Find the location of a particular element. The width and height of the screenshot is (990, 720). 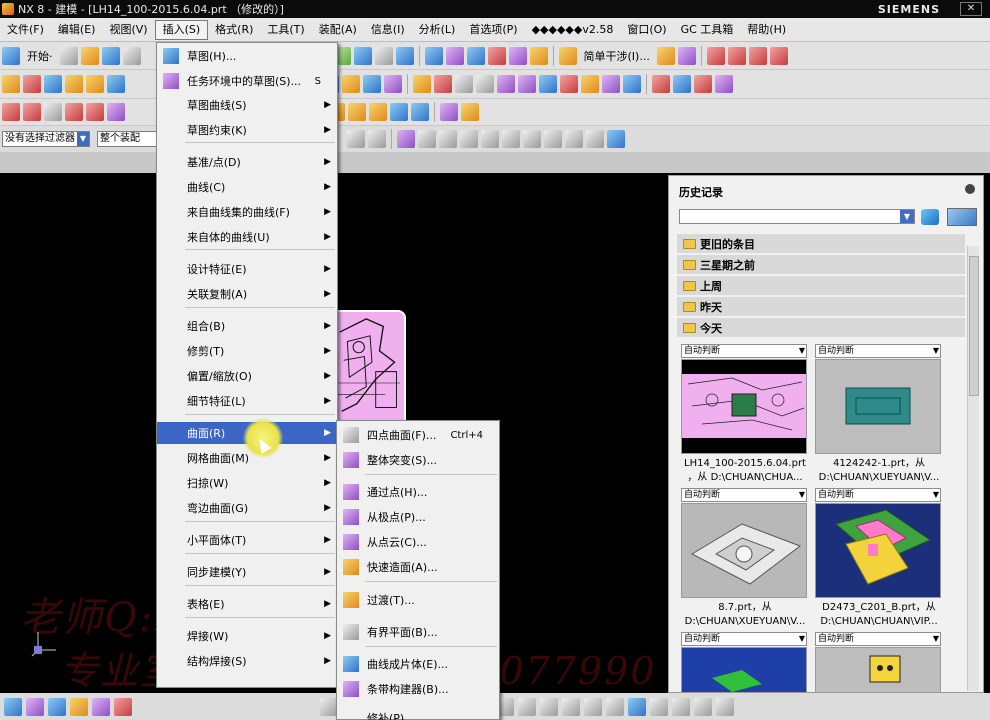

menu-item-sketch-curve: 草图曲线(S) ▶ is located at coordinates (247, 105).